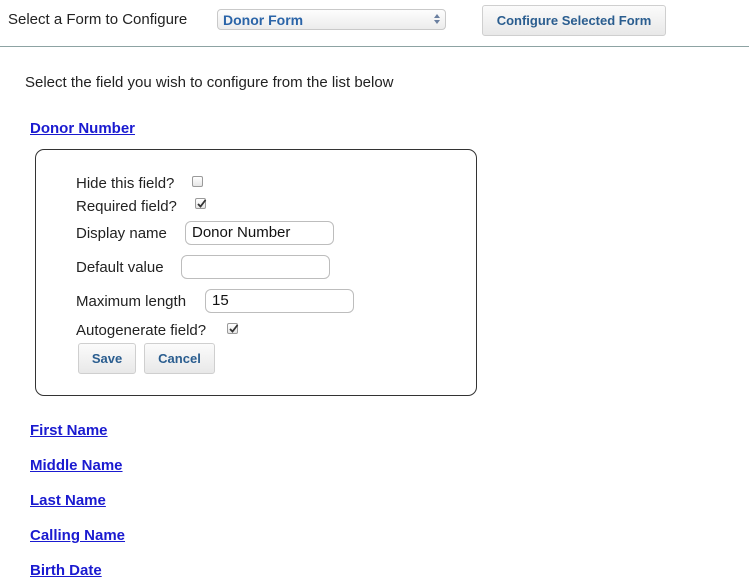 The width and height of the screenshot is (749, 579). What do you see at coordinates (374, 46) in the screenshot?
I see `header-divider` at bounding box center [374, 46].